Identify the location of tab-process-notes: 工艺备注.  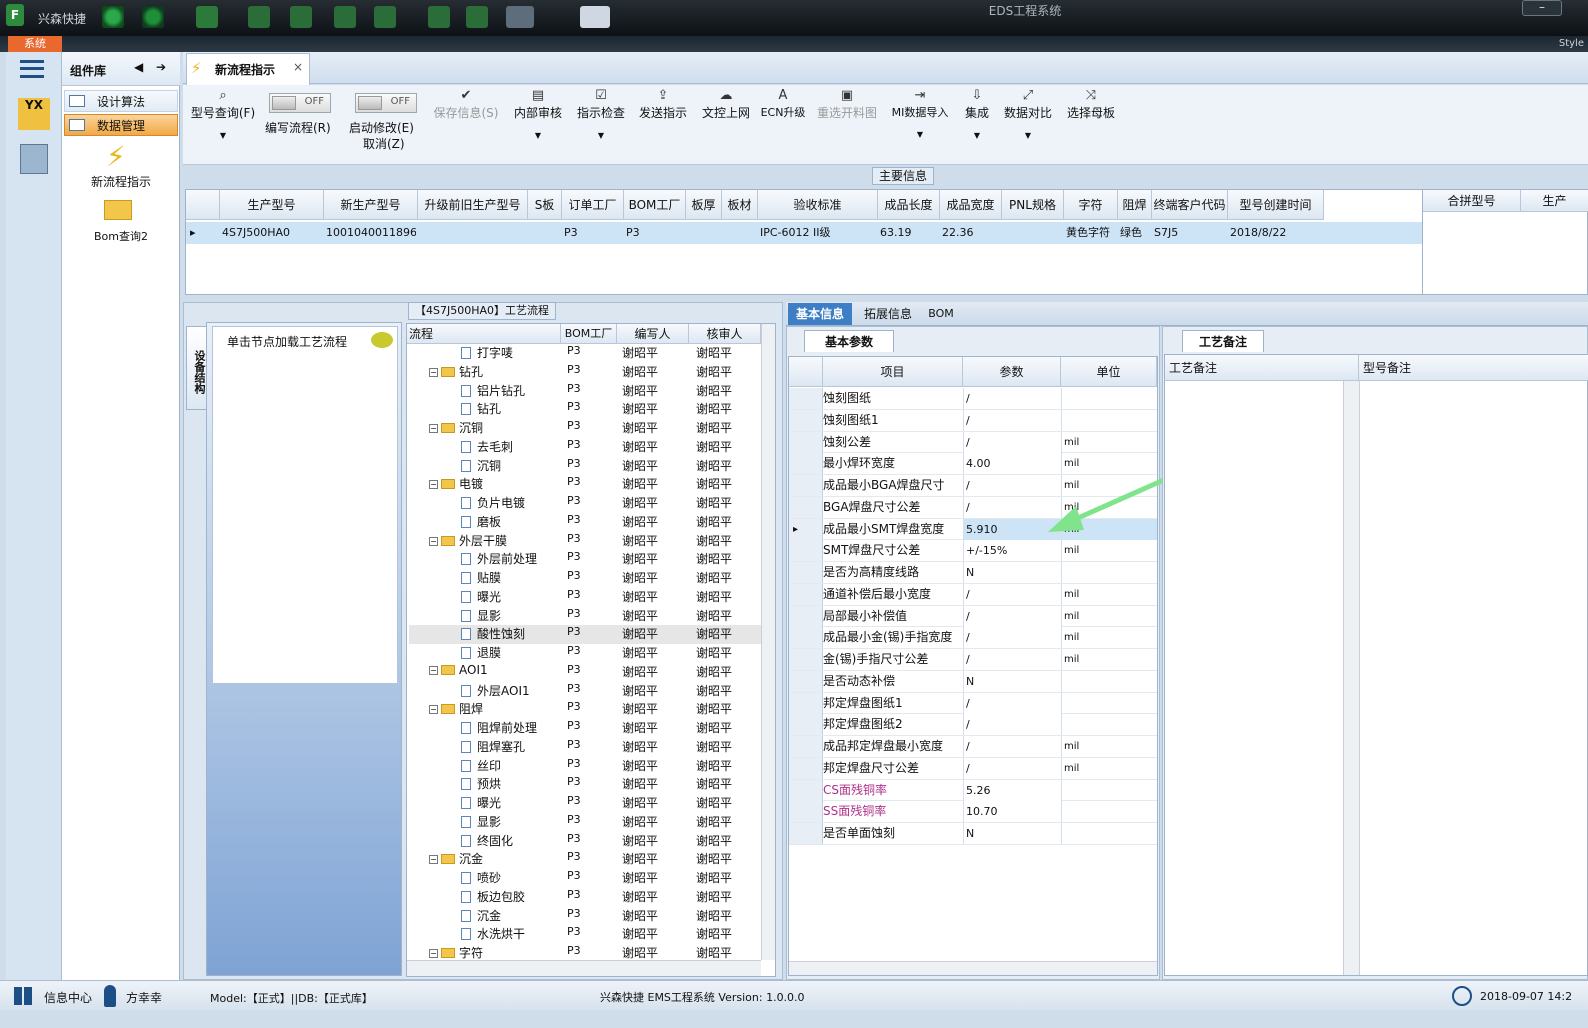
(1223, 341).